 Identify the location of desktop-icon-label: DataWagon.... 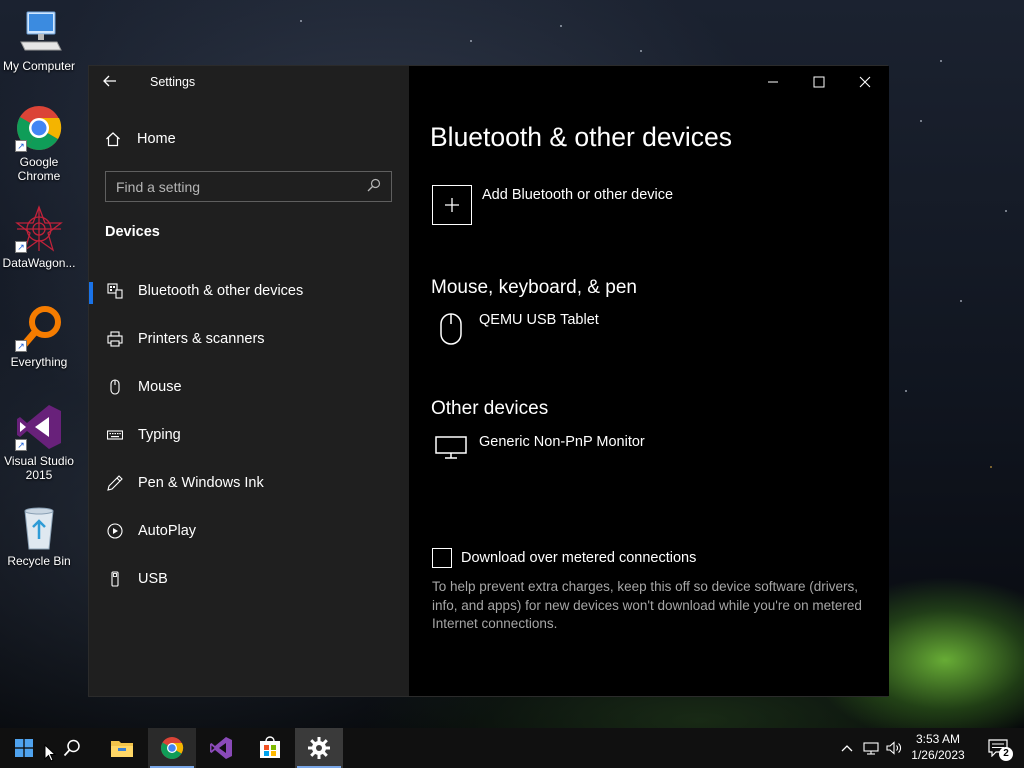
(39, 263).